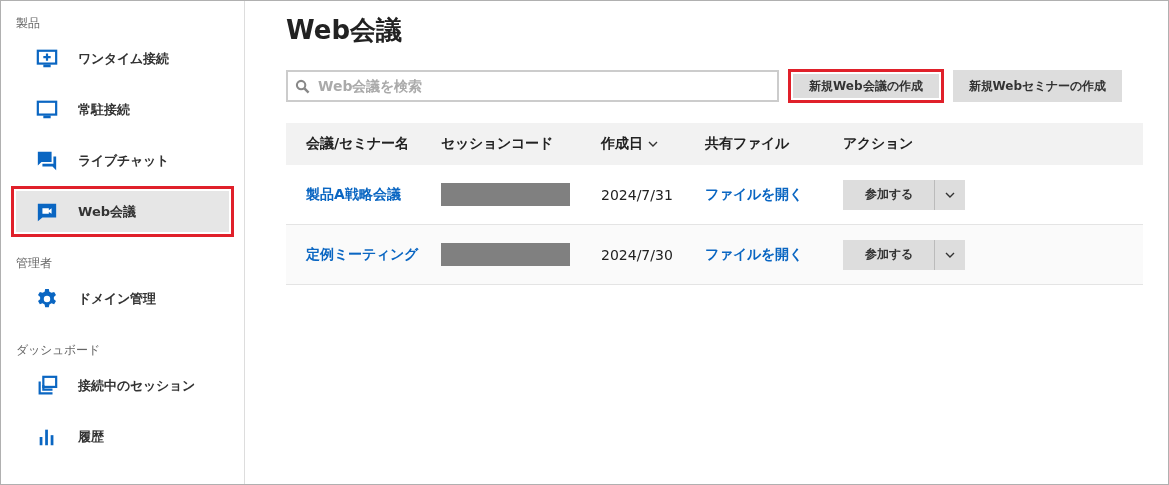 This screenshot has height=485, width=1169. I want to click on file-link: ファイルを開く, so click(754, 194).